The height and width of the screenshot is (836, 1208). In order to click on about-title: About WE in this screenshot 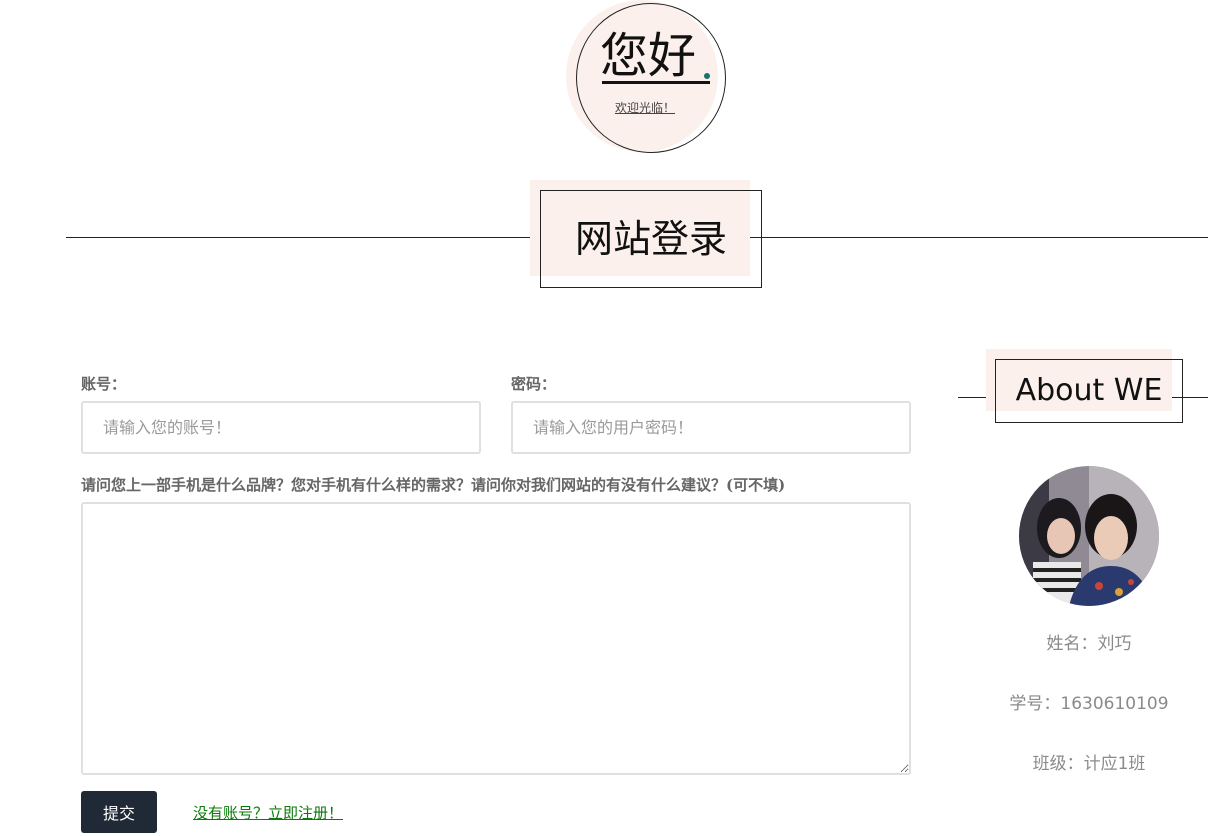, I will do `click(1089, 390)`.